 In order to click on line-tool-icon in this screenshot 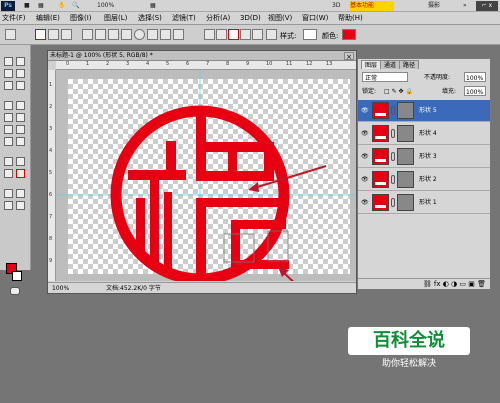, I will do `click(165, 34)`.